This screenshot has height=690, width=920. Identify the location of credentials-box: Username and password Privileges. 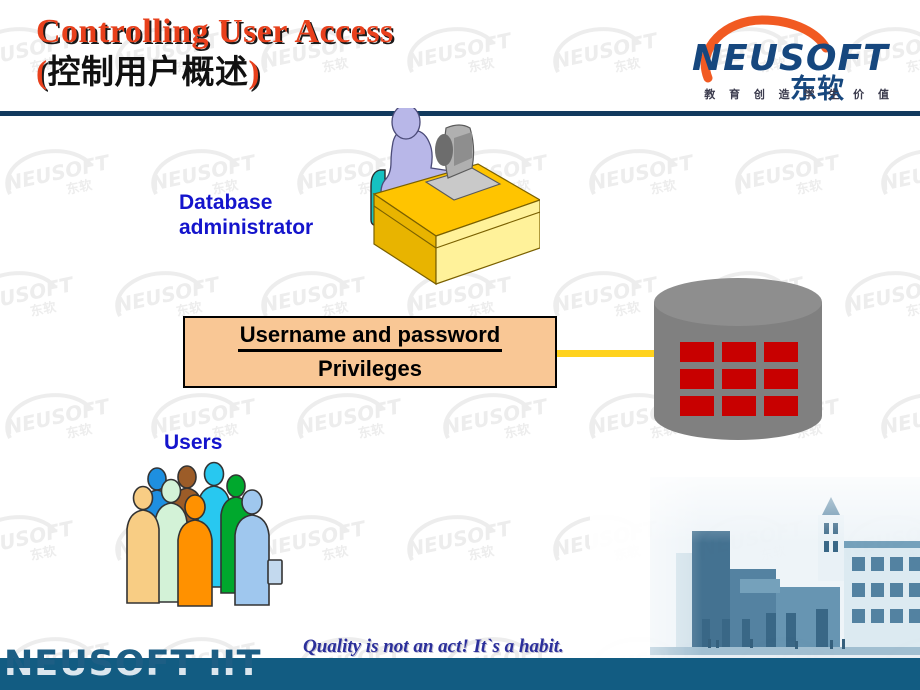
(370, 352).